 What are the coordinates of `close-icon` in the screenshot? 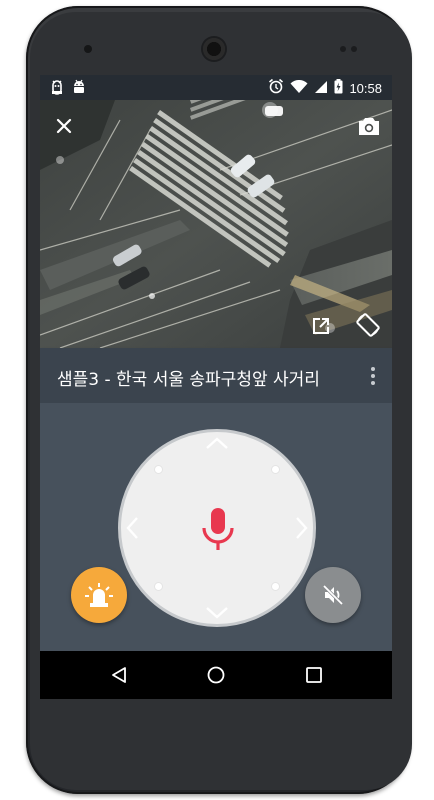 It's located at (64, 126).